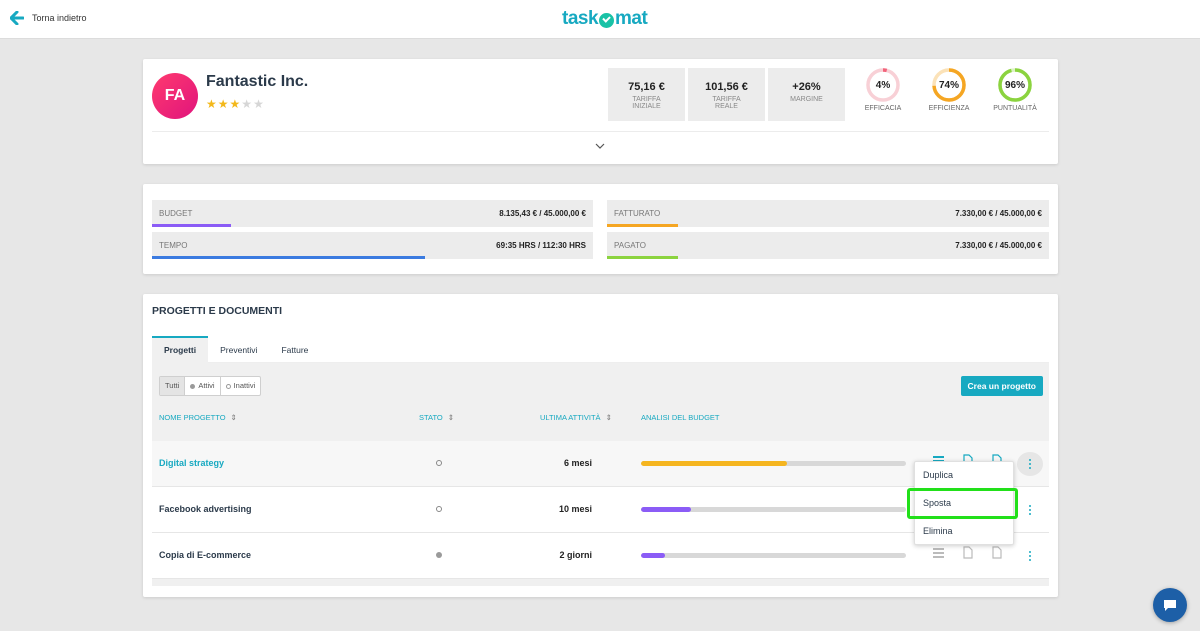  I want to click on filter-label: Tutti, so click(172, 385).